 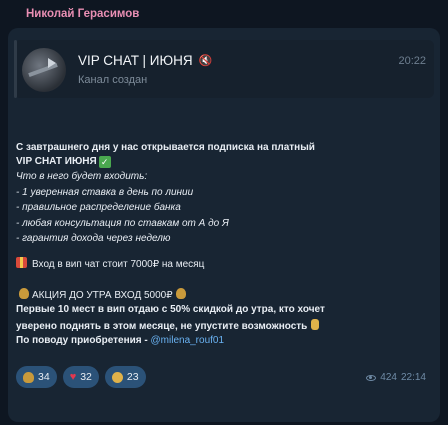 I want to click on reaction-heart: ♥ 32, so click(x=80, y=377).